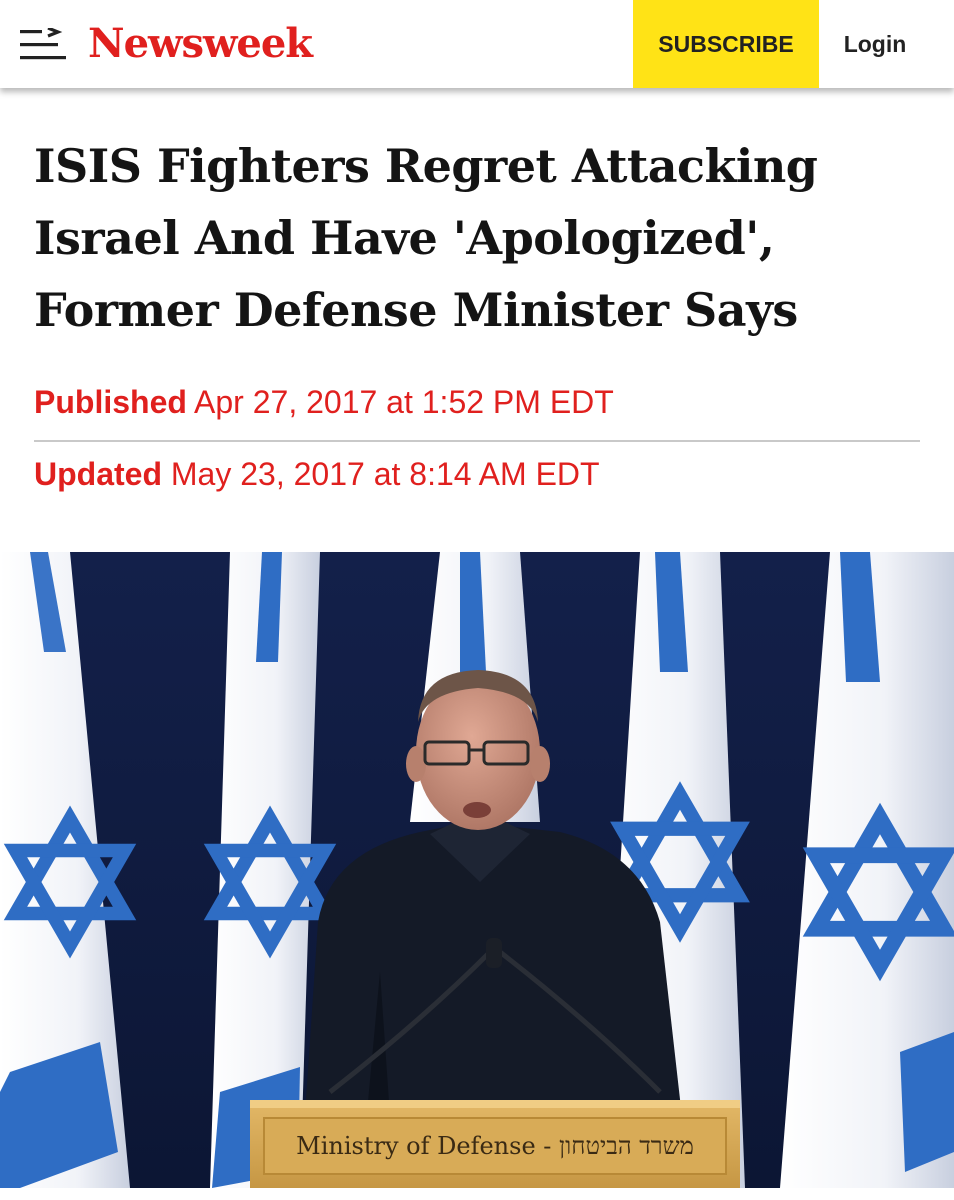 The image size is (954, 1200). Describe the element at coordinates (477, 441) in the screenshot. I see `date-divider` at that location.